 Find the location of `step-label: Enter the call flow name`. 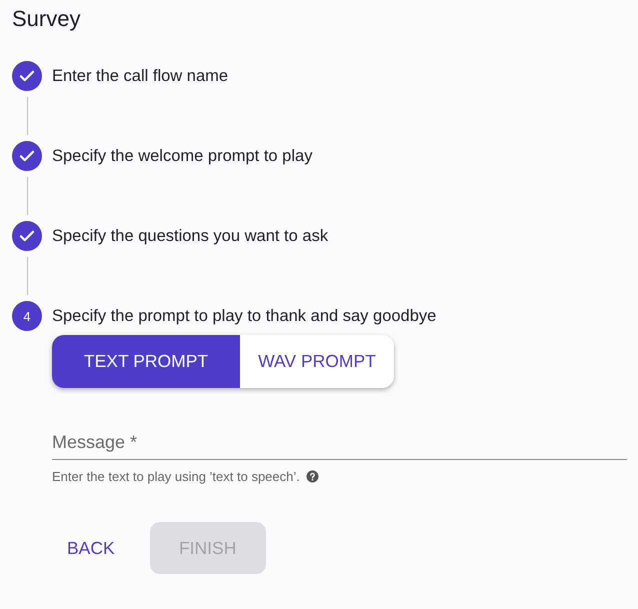

step-label: Enter the call flow name is located at coordinates (140, 76).